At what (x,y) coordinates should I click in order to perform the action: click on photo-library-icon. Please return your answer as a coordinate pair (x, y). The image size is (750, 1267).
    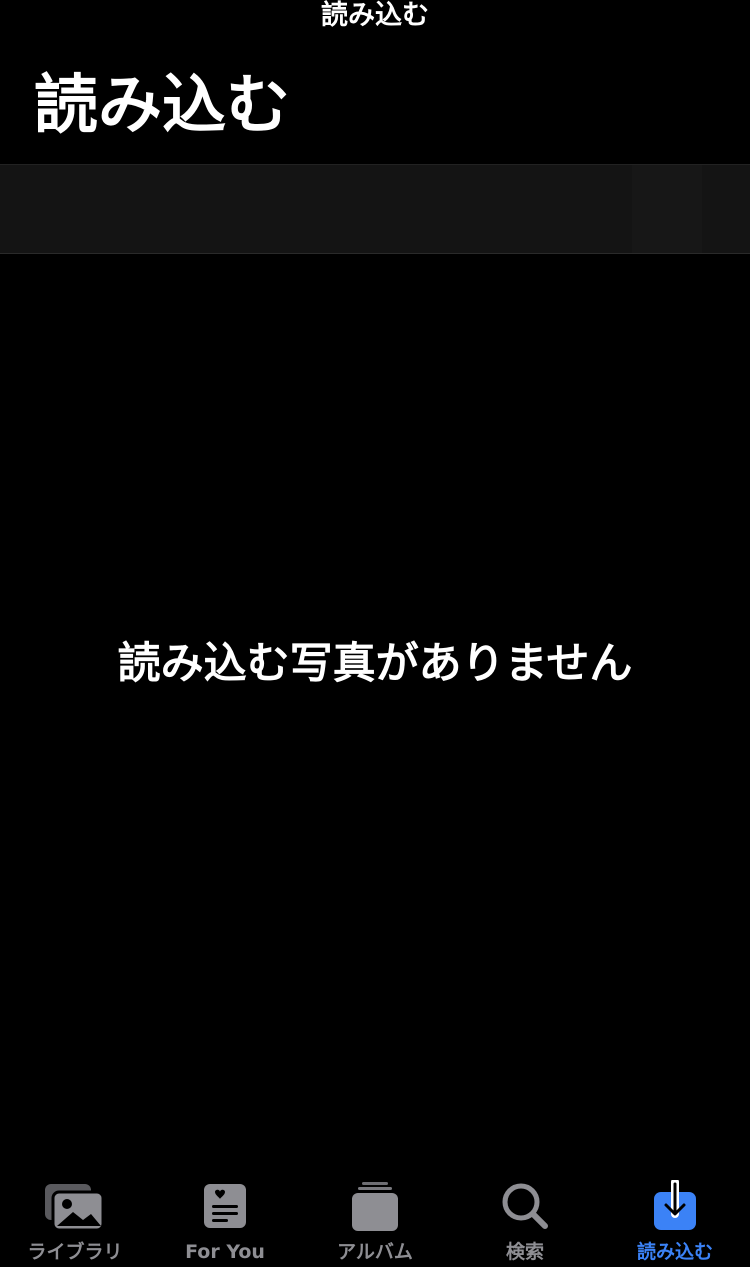
    Looking at the image, I should click on (75, 1208).